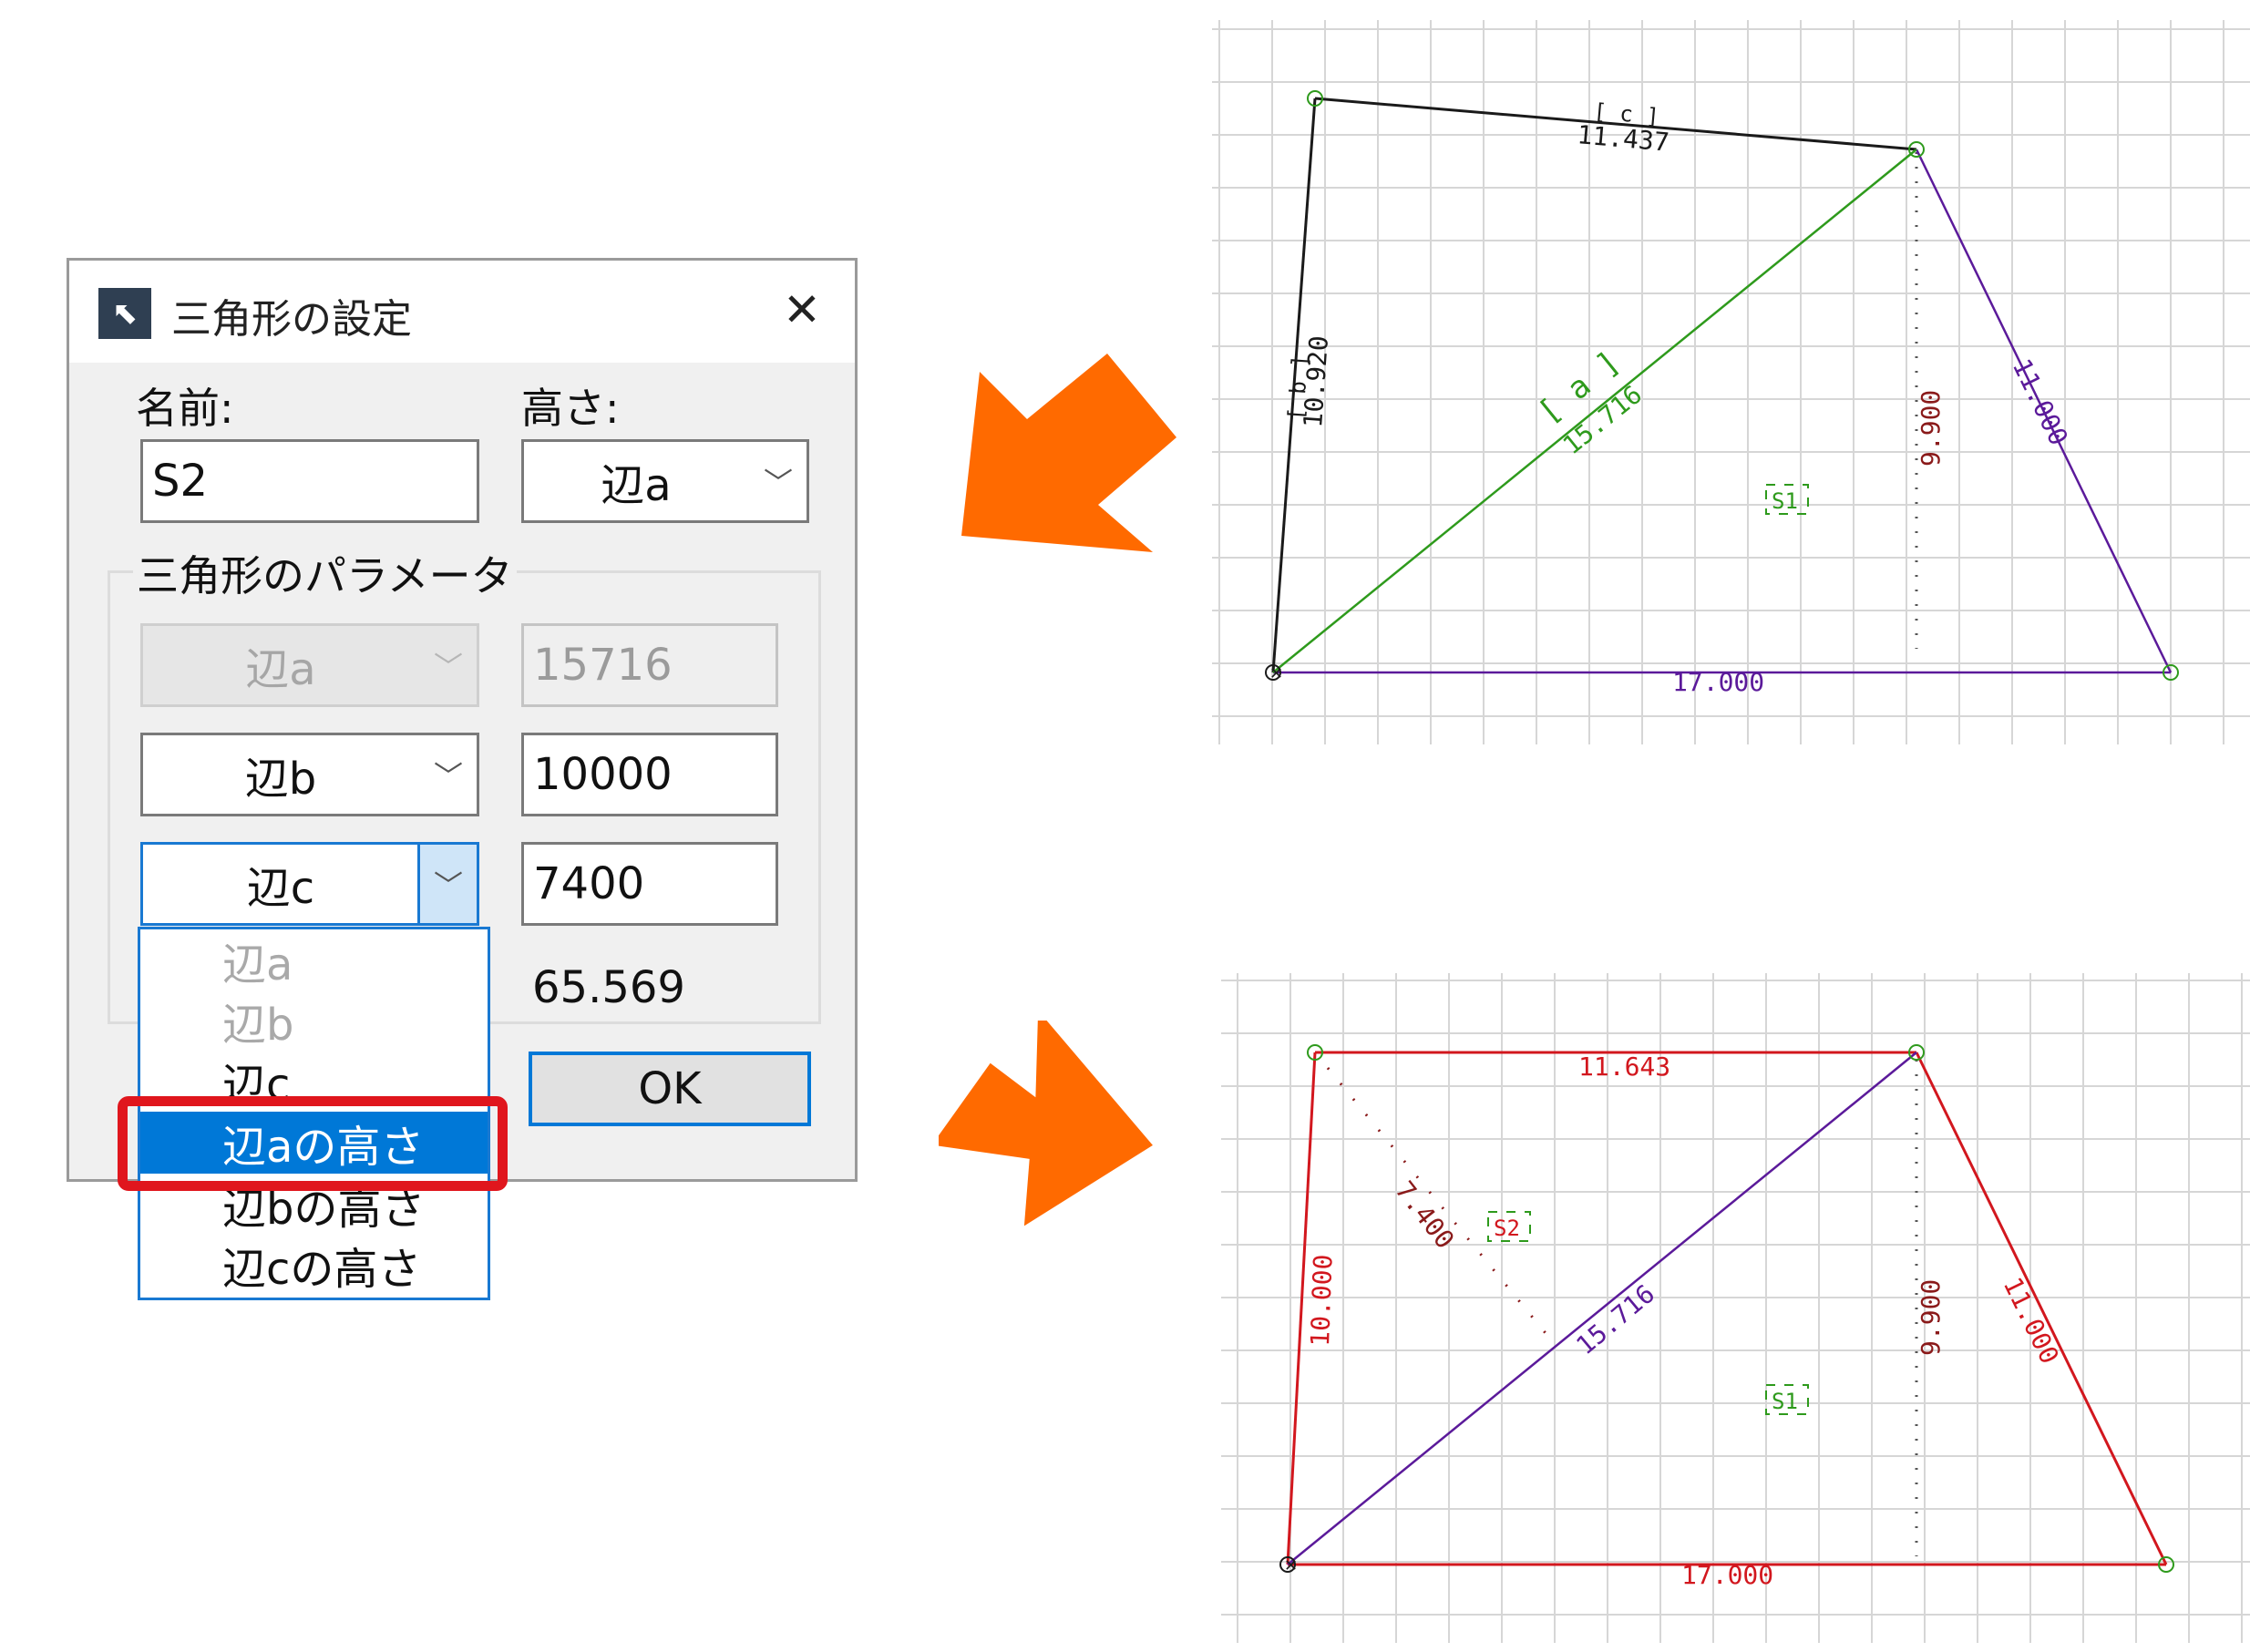 Image resolution: width=2250 pixels, height=1652 pixels. I want to click on arrow-to-dialog-icon, so click(1068, 453).